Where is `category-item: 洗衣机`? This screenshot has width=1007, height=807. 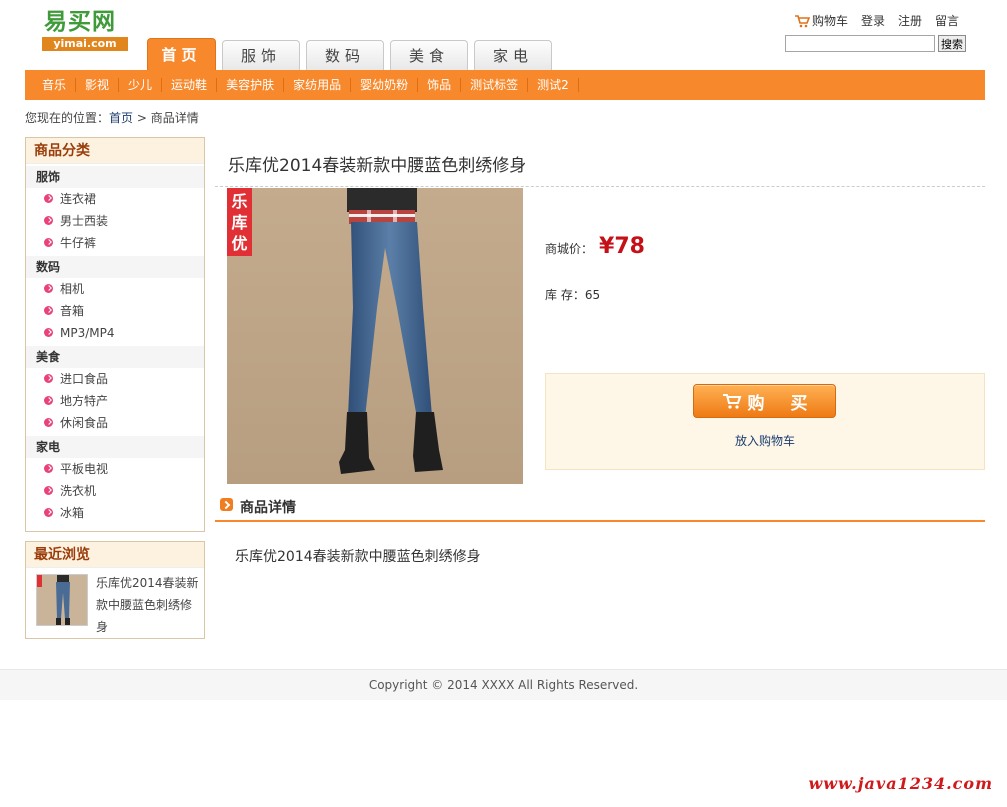 category-item: 洗衣机 is located at coordinates (115, 491).